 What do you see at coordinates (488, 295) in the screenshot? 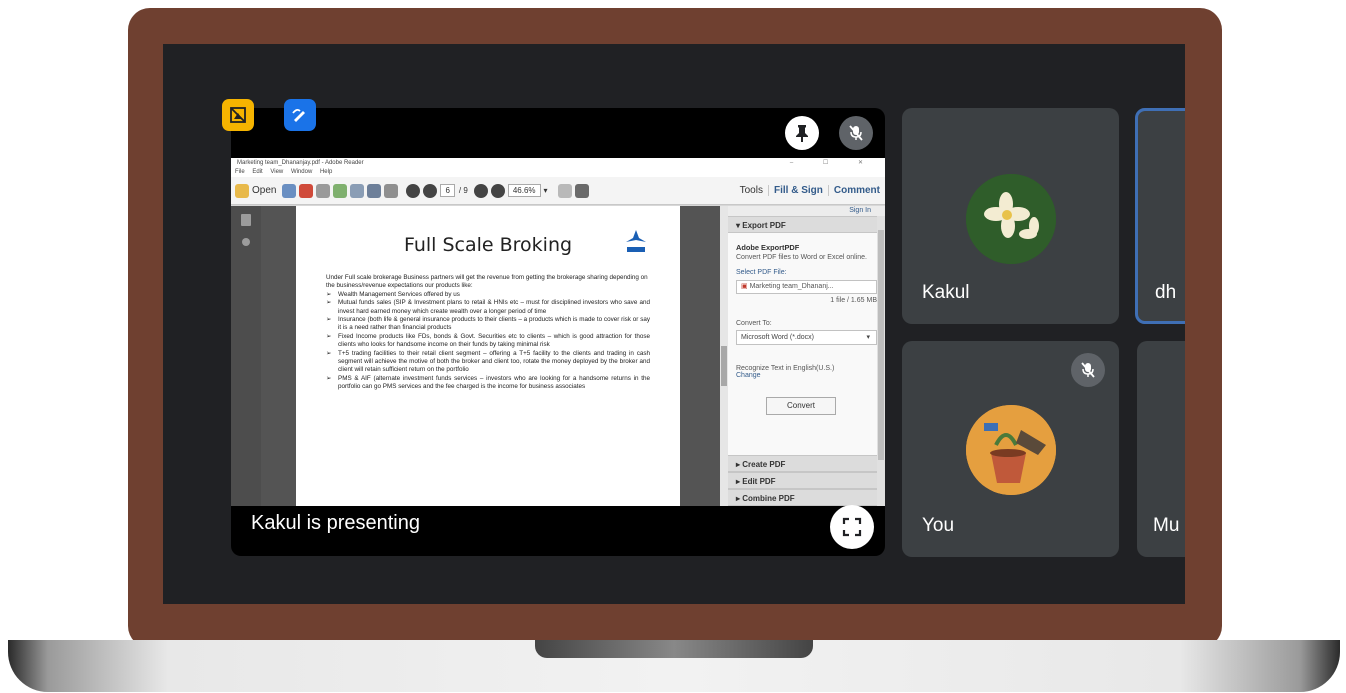
I see `list-item: Wealth Management Services offered by us` at bounding box center [488, 295].